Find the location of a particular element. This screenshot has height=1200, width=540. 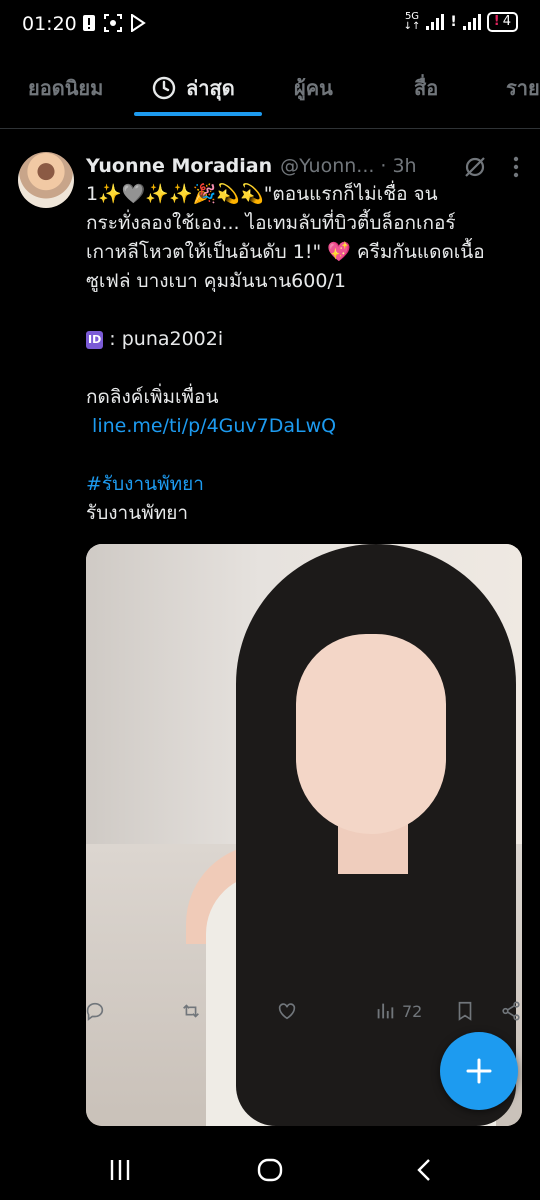

tweet-actions: 72 is located at coordinates (305, 1017).